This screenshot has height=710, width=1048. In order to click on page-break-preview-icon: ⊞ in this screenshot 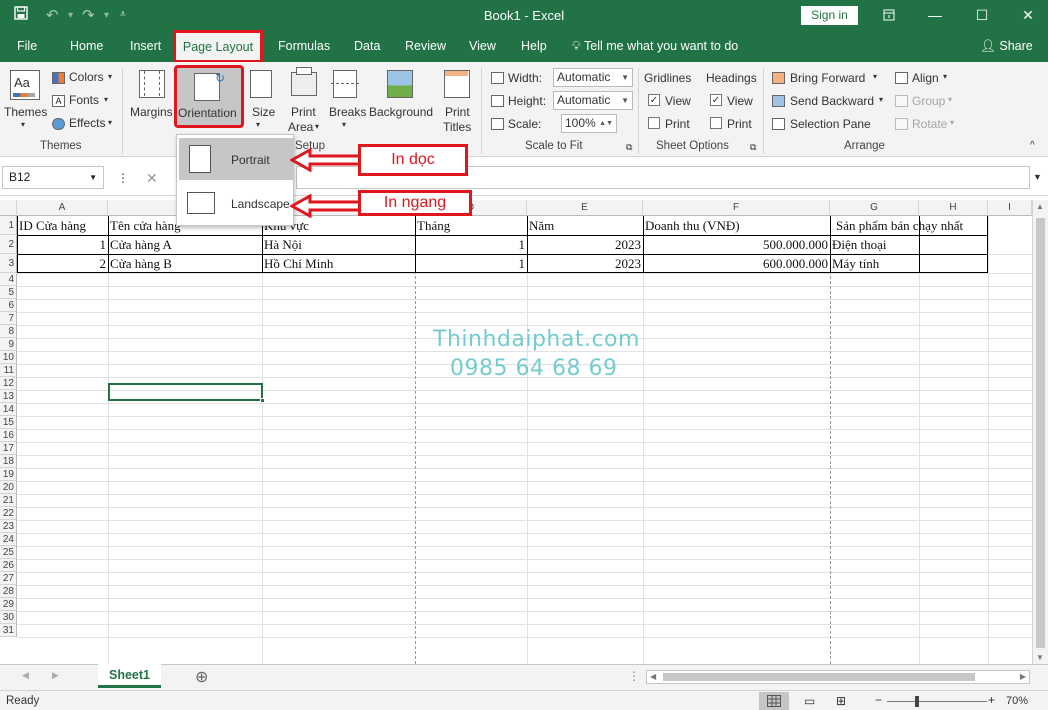, I will do `click(841, 701)`.